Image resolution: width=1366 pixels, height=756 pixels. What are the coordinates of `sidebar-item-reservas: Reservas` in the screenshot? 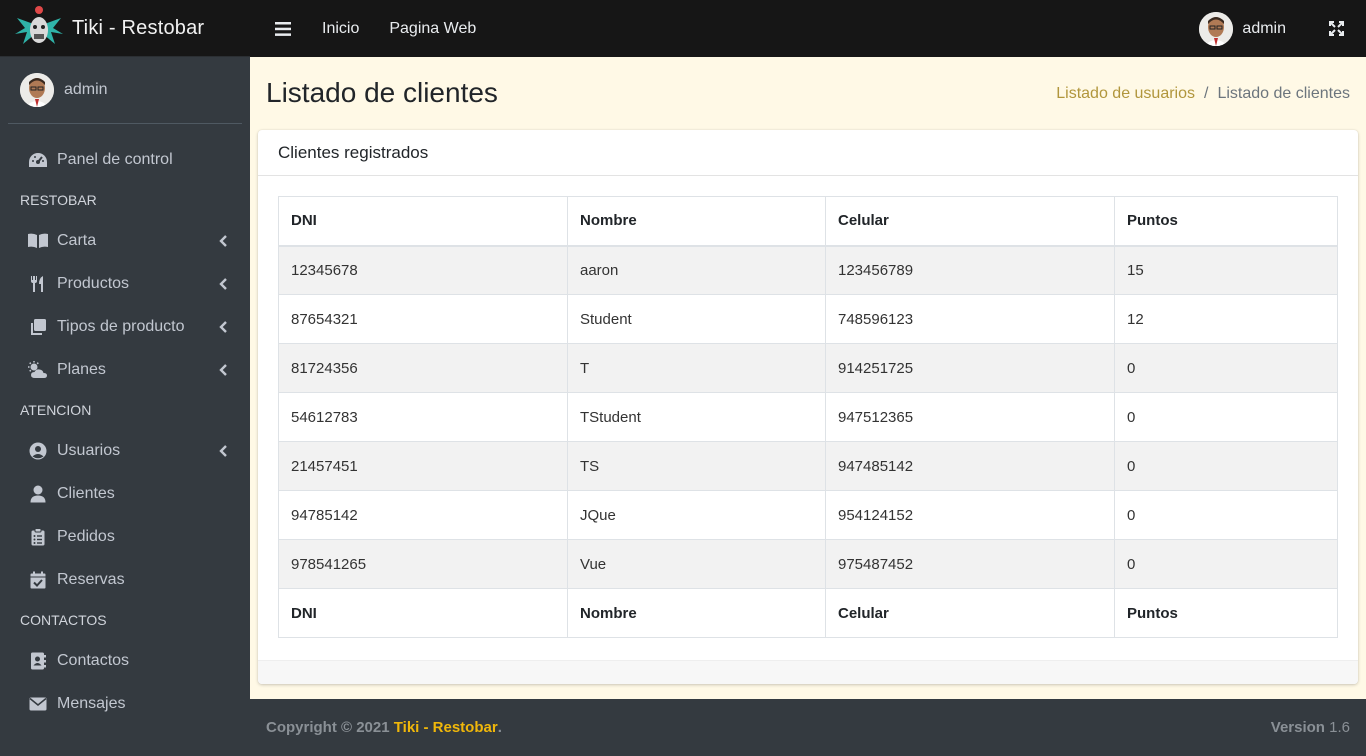 It's located at (125, 579).